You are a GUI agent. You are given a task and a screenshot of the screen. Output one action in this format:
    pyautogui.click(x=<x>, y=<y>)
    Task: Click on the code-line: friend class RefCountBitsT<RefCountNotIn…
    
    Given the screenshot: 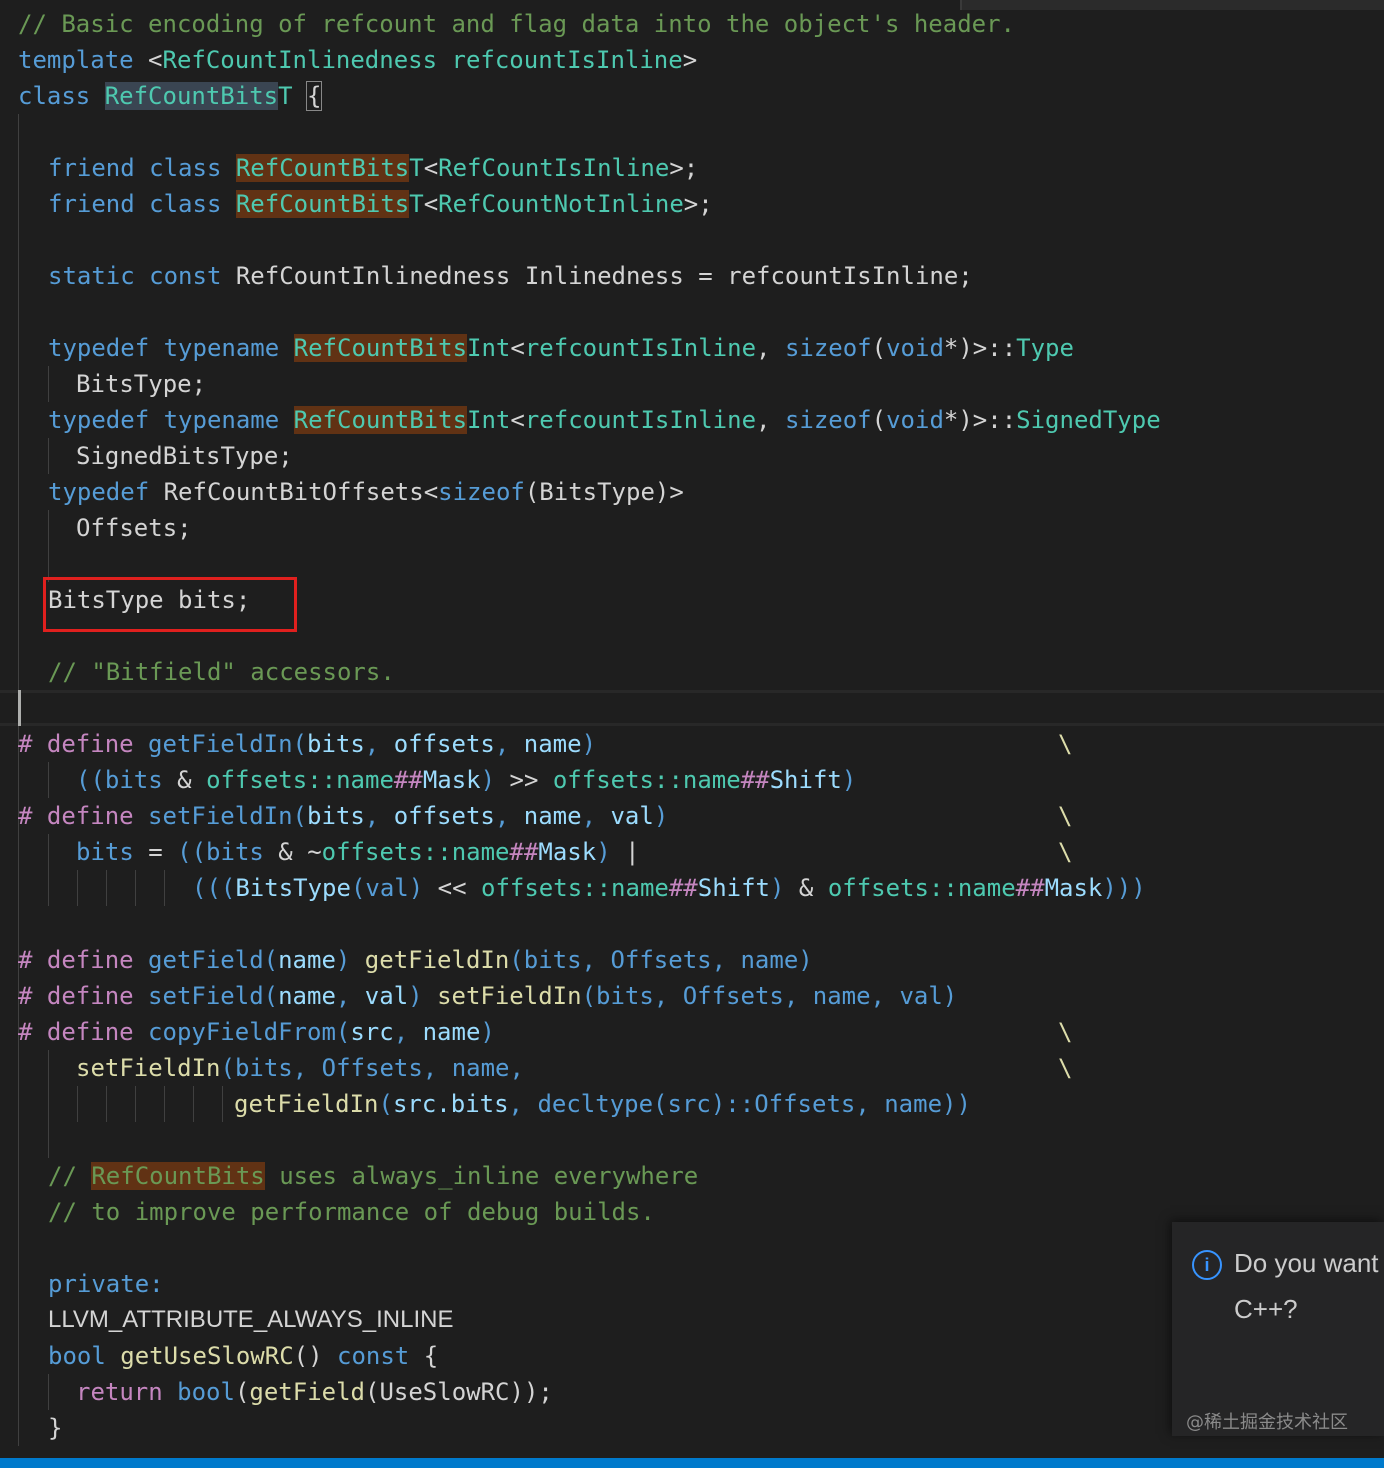 What is the action you would take?
    pyautogui.click(x=380, y=204)
    